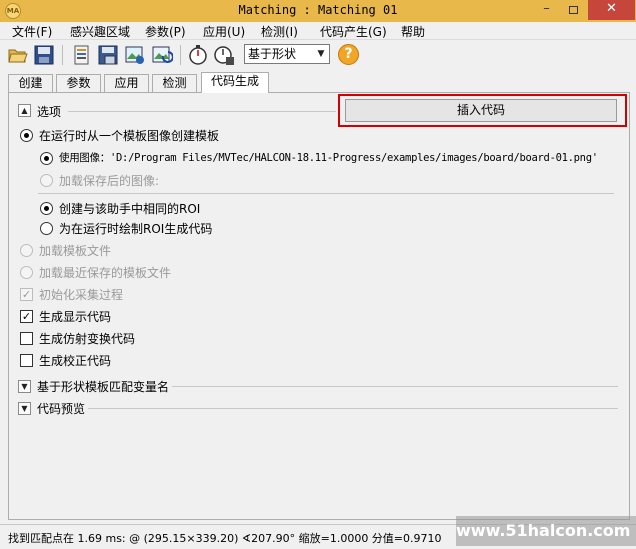  I want to click on draw-roi-runtime-label: 为在运行时绘制ROI生成代码, so click(136, 229).